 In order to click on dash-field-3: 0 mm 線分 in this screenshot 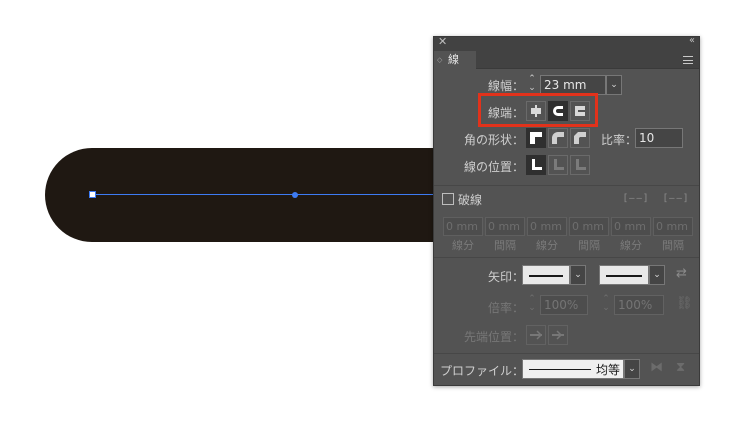, I will do `click(631, 235)`.